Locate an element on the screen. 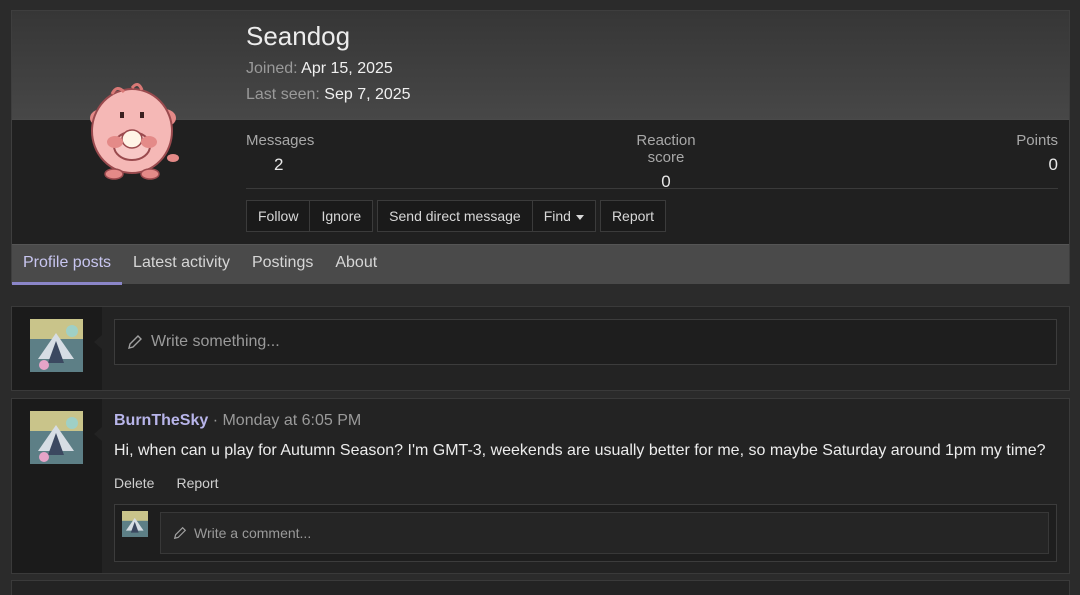 Image resolution: width=1080 pixels, height=595 pixels. last-seen-value: Sep 7, 2025 is located at coordinates (367, 94).